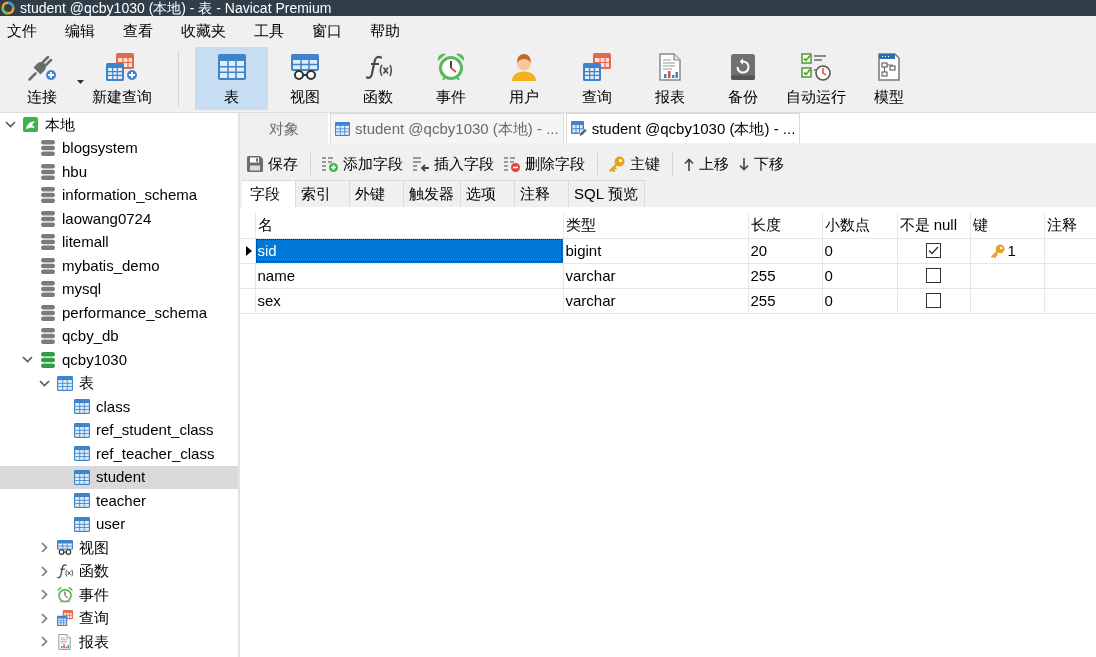 This screenshot has height=657, width=1096. What do you see at coordinates (542, 193) in the screenshot?
I see `tab: 注释` at bounding box center [542, 193].